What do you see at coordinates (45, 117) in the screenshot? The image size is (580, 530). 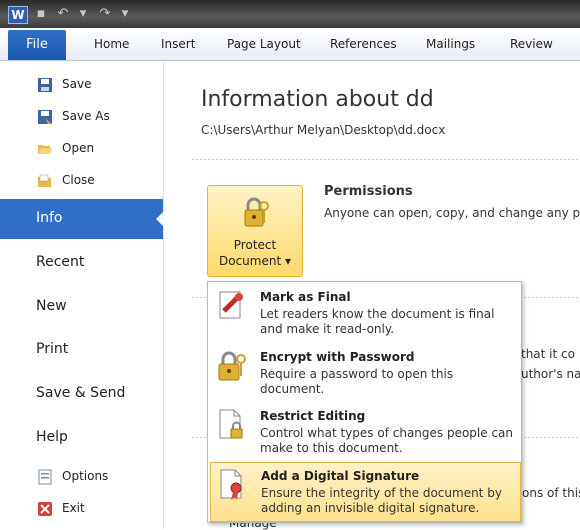 I see `save-as-icon` at bounding box center [45, 117].